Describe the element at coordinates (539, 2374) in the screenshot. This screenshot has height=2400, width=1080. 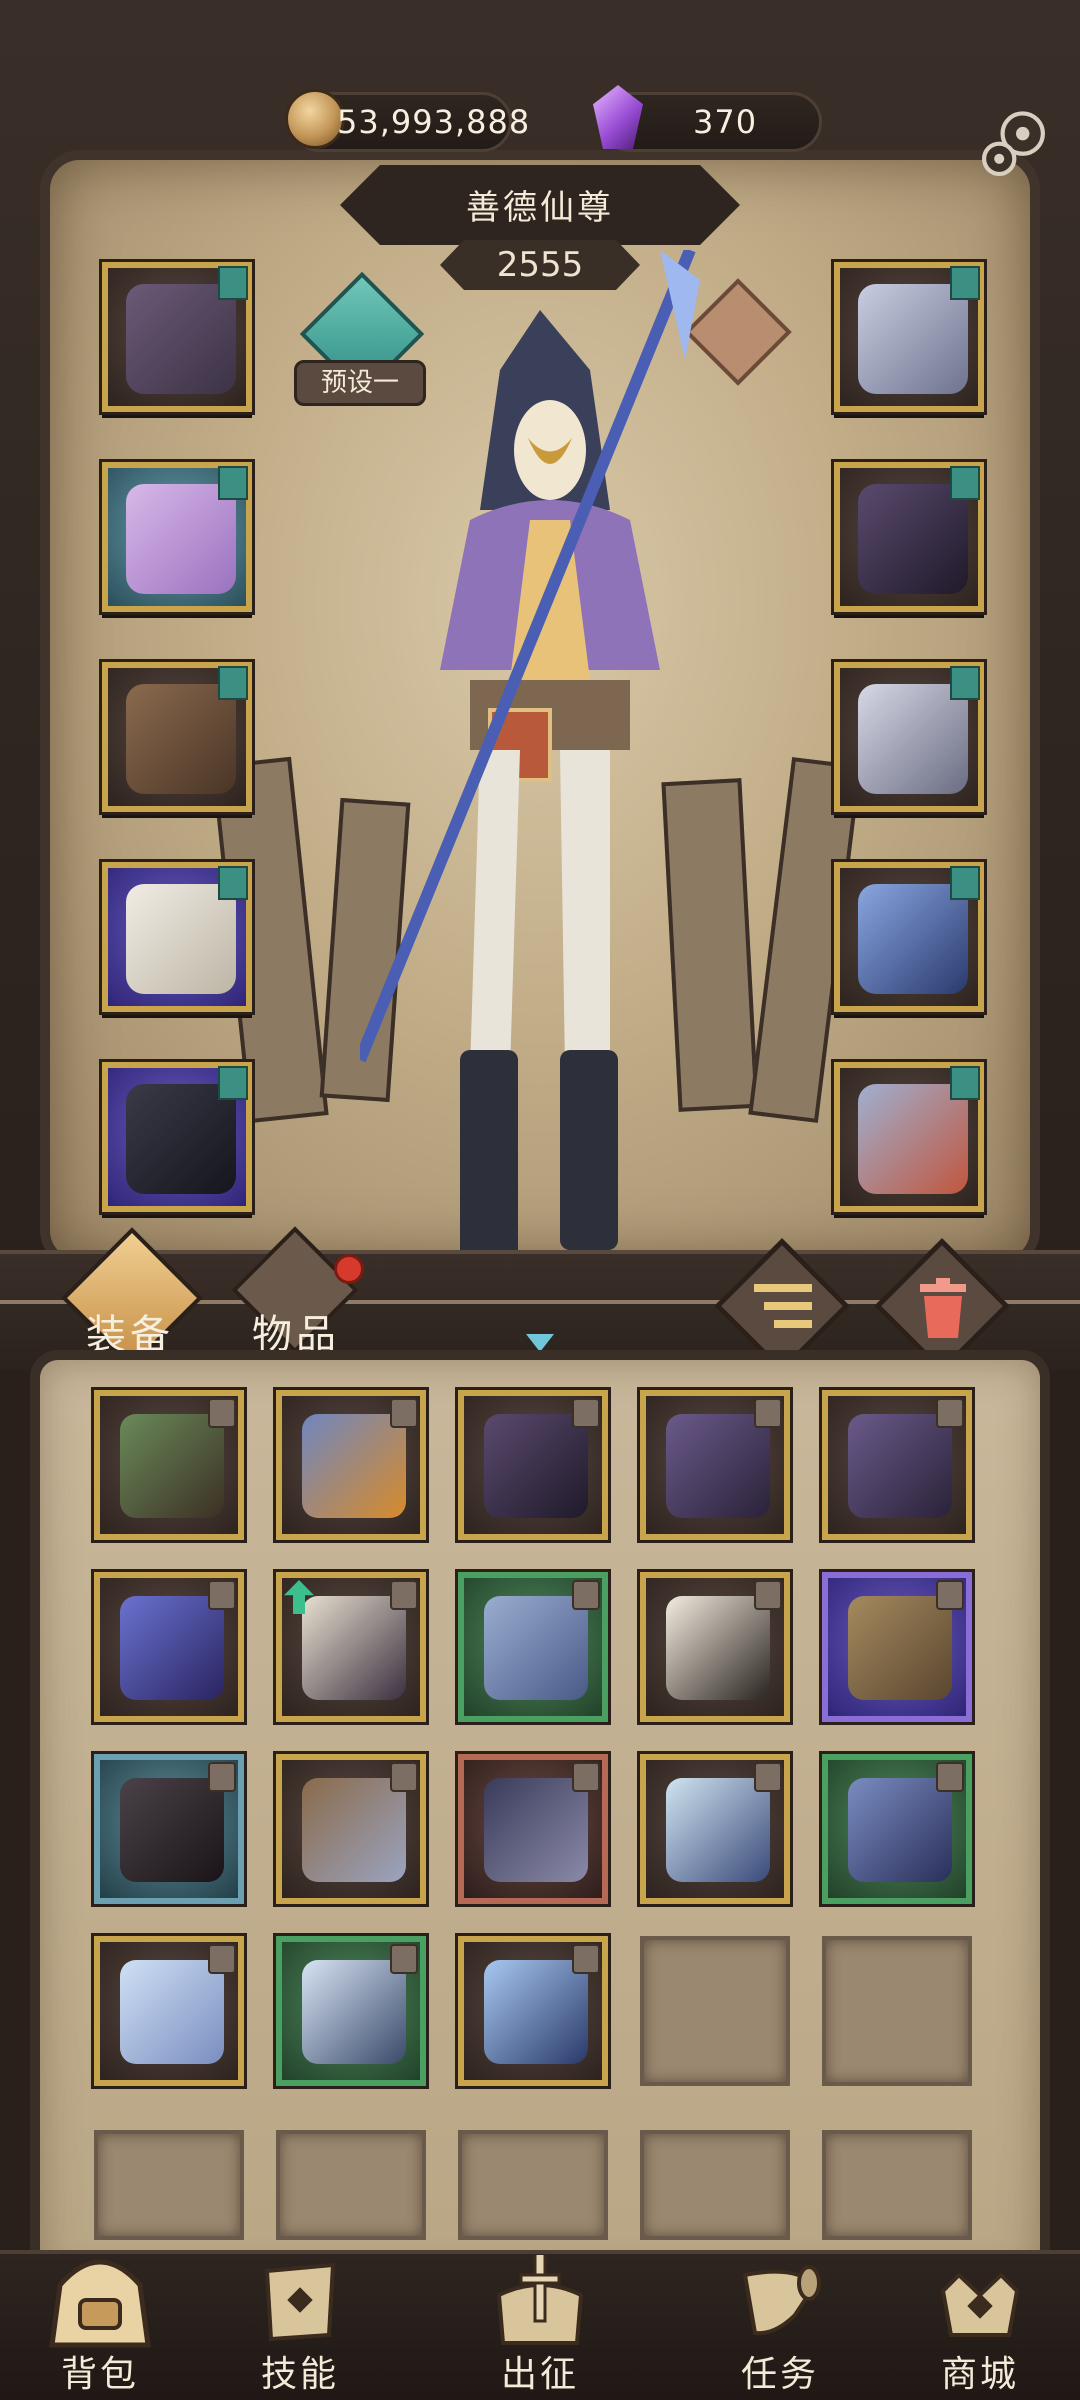
I see `nav-expedition-label: 出征` at that location.